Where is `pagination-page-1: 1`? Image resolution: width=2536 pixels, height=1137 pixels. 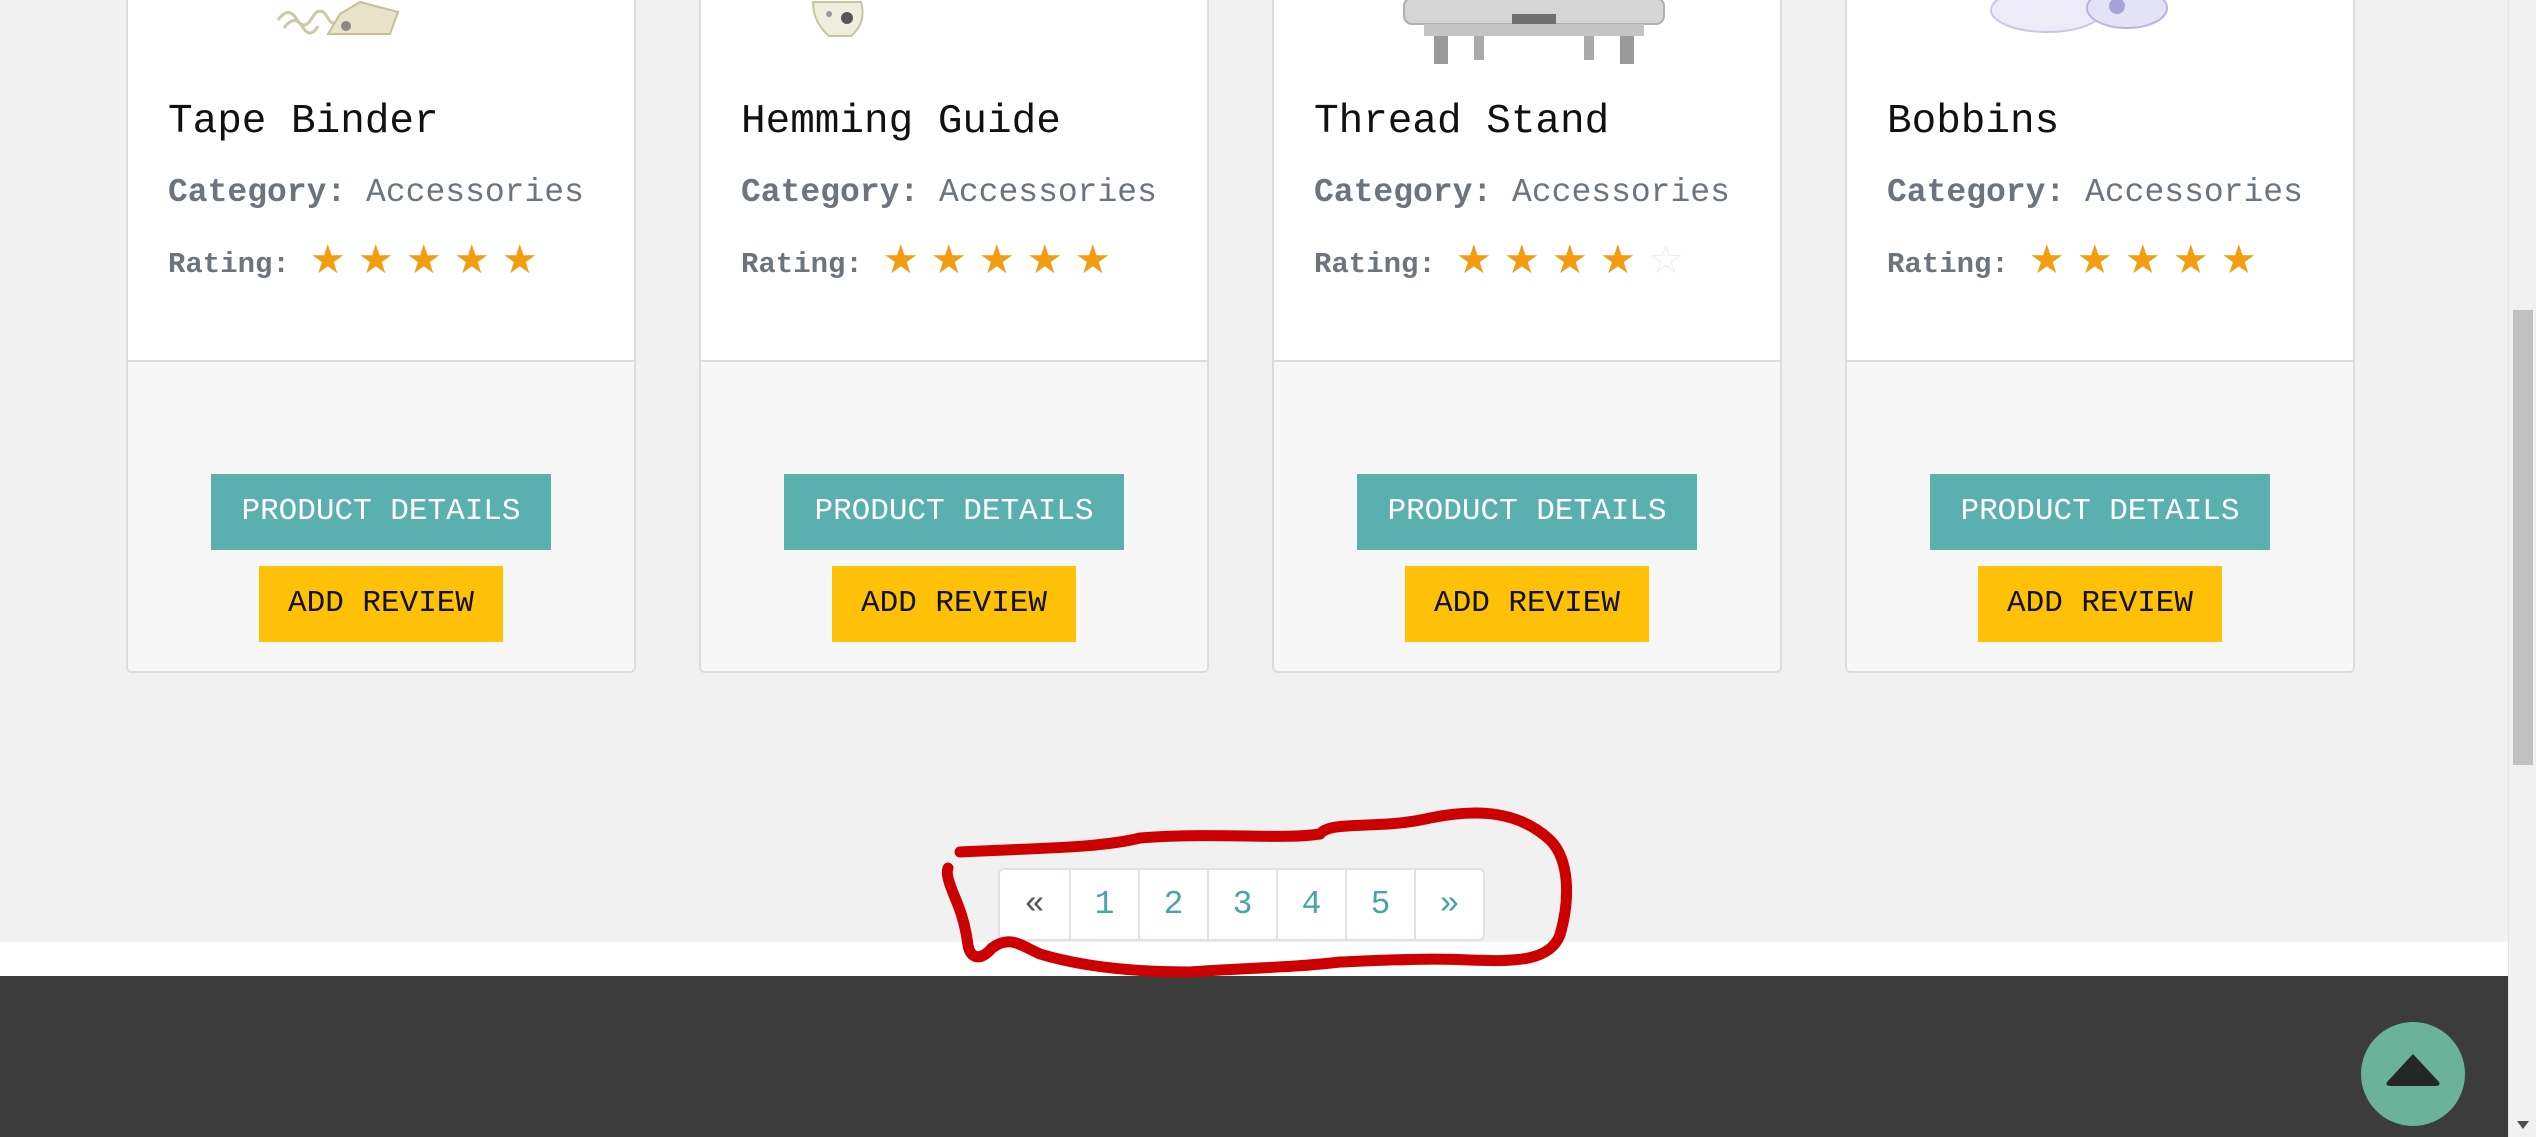 pagination-page-1: 1 is located at coordinates (1103, 904).